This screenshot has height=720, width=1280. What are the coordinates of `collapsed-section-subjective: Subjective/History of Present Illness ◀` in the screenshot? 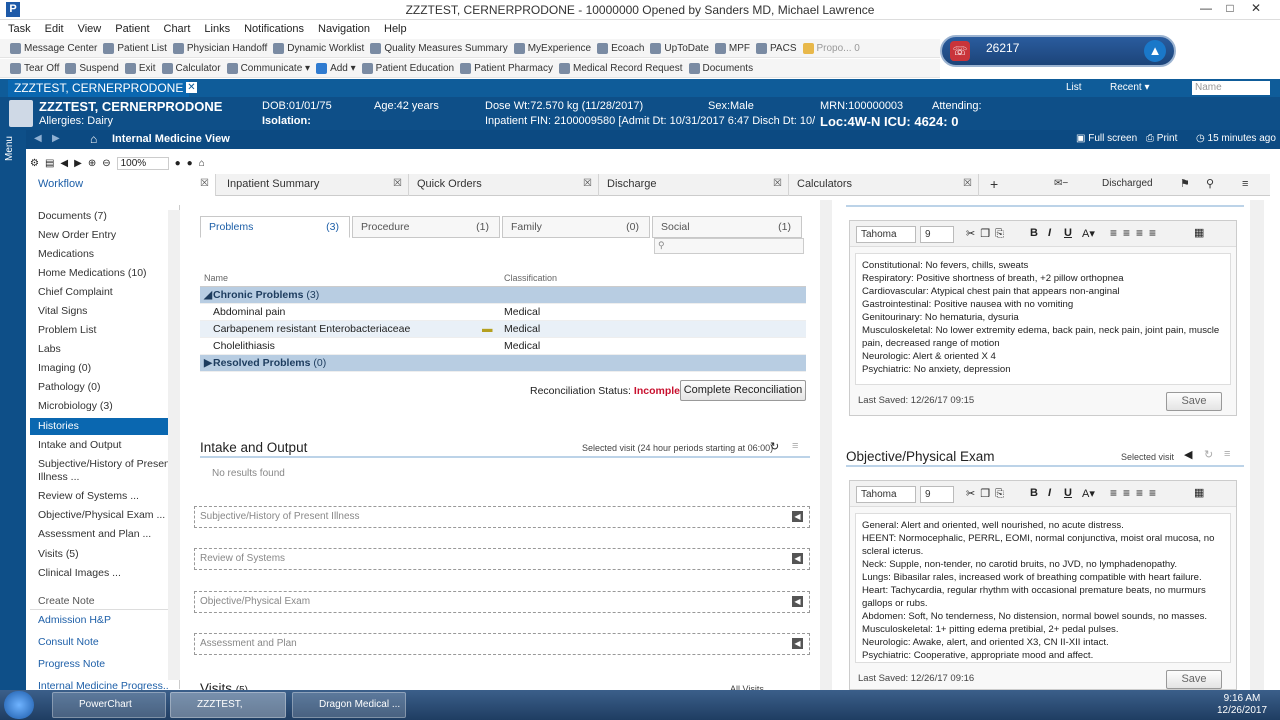 It's located at (502, 517).